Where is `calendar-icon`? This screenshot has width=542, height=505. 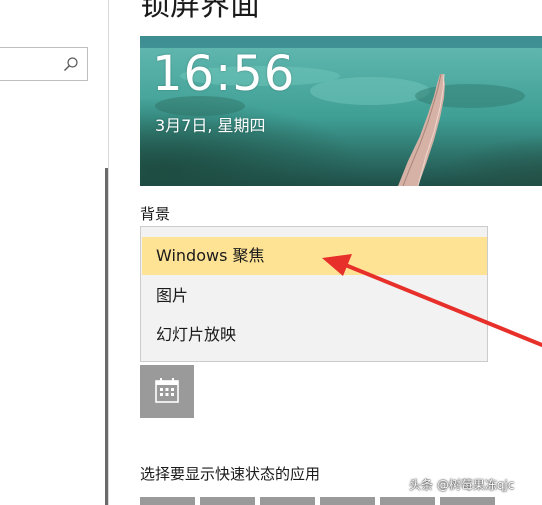 calendar-icon is located at coordinates (167, 390).